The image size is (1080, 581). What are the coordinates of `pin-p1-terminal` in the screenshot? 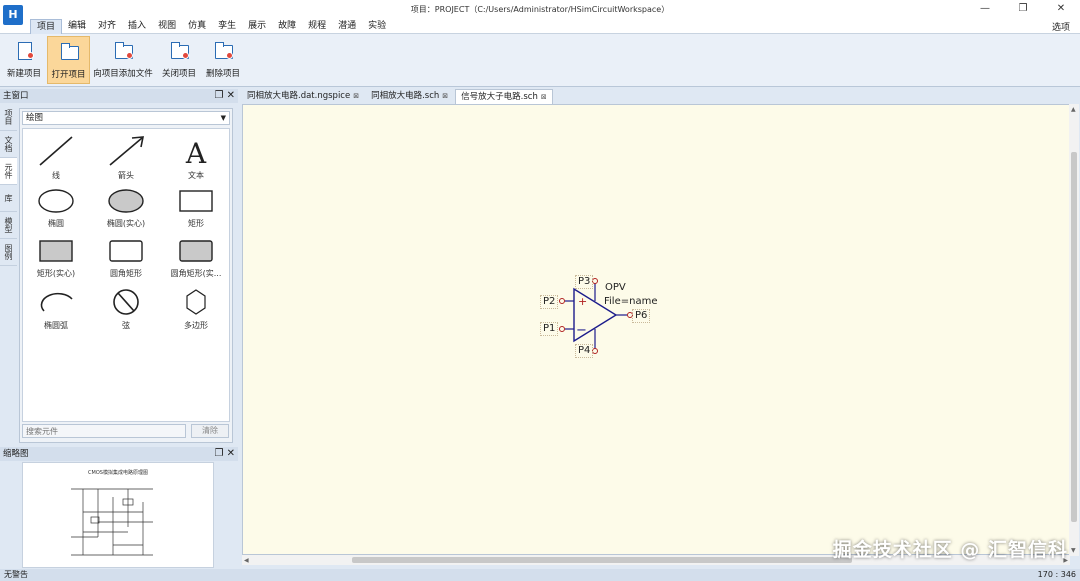 It's located at (562, 329).